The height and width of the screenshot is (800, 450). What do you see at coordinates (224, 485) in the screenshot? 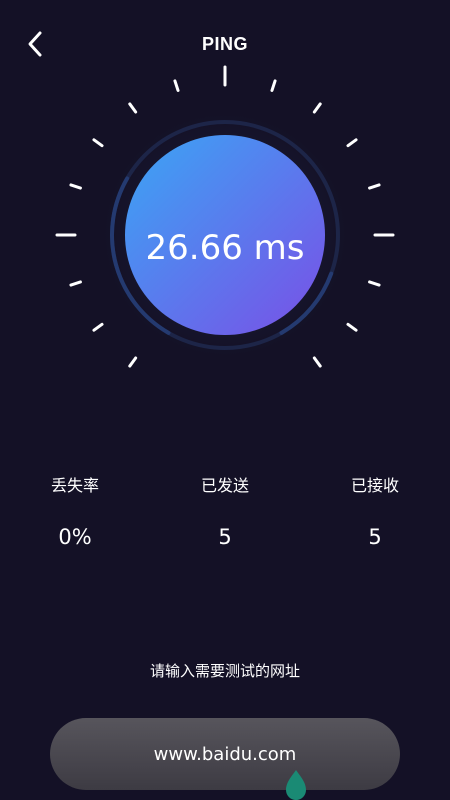
I see `sent-label: 已发送` at bounding box center [224, 485].